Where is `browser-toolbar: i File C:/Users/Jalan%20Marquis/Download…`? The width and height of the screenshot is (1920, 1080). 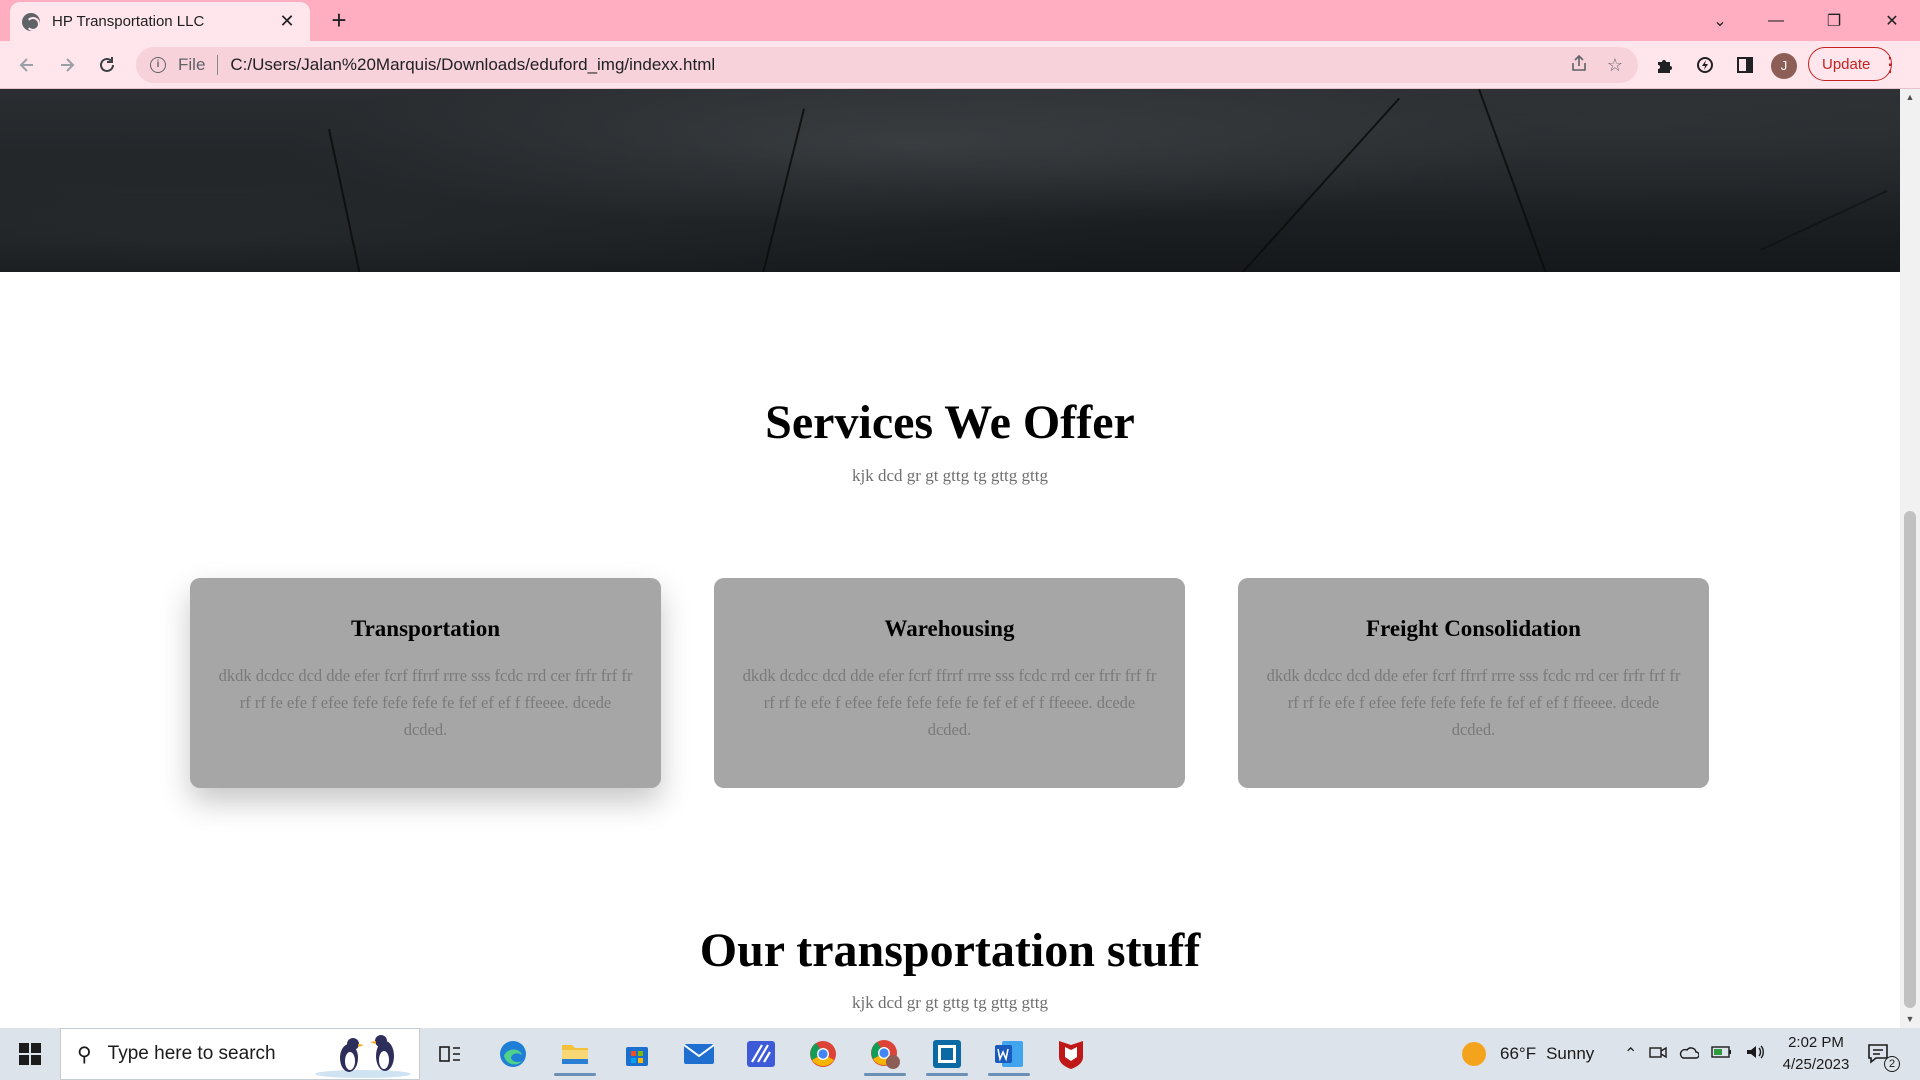
browser-toolbar: i File C:/Users/Jalan%20Marquis/Download… is located at coordinates (960, 65).